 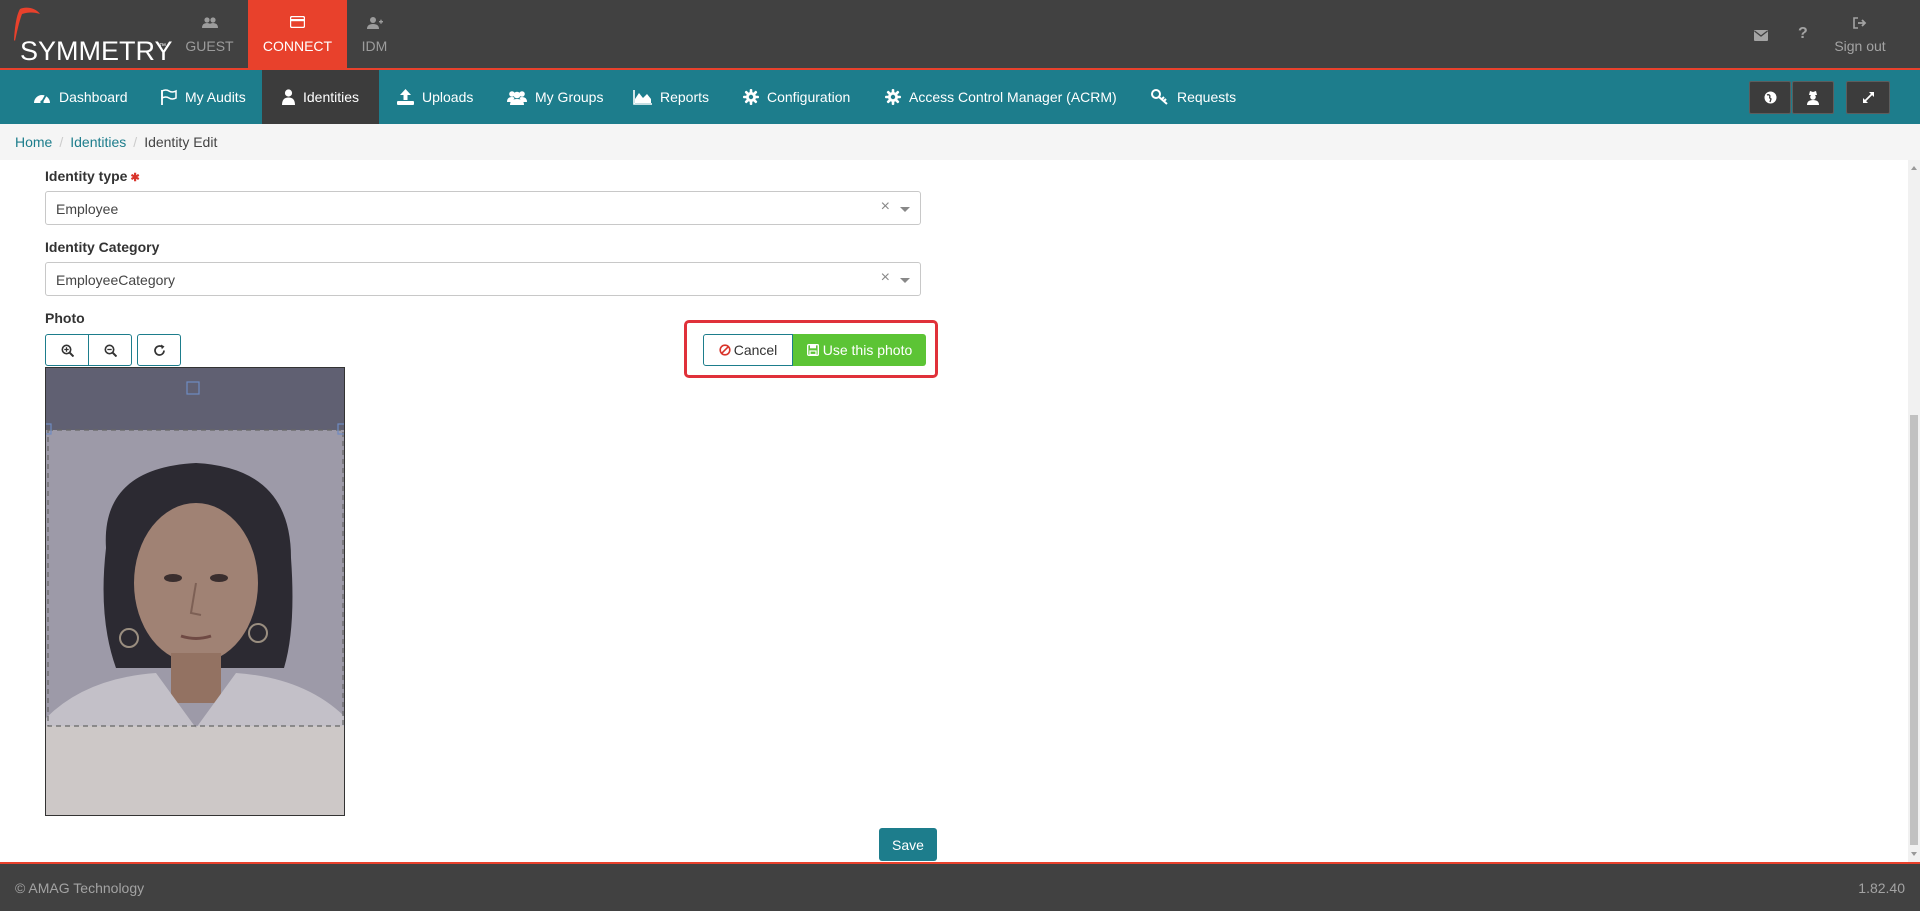 I want to click on nav-uploads: Uploads, so click(x=435, y=97).